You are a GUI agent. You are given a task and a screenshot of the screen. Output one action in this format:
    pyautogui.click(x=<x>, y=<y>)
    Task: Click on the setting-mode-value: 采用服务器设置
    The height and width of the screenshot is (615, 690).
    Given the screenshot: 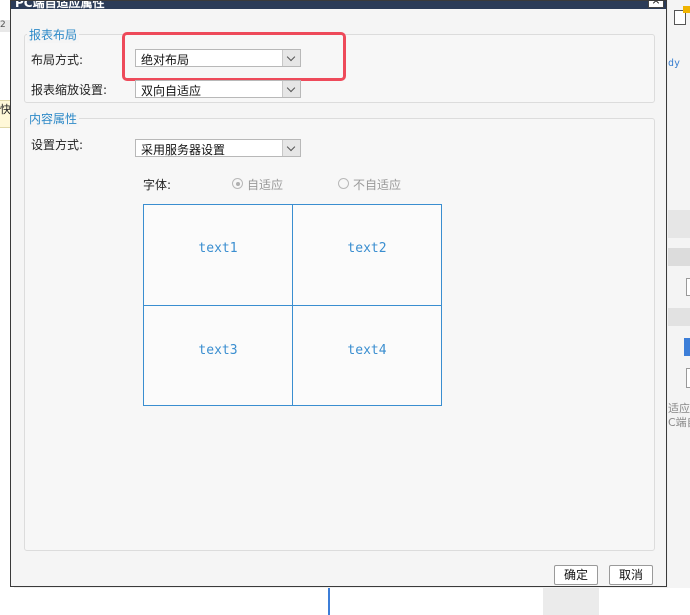 What is the action you would take?
    pyautogui.click(x=183, y=150)
    